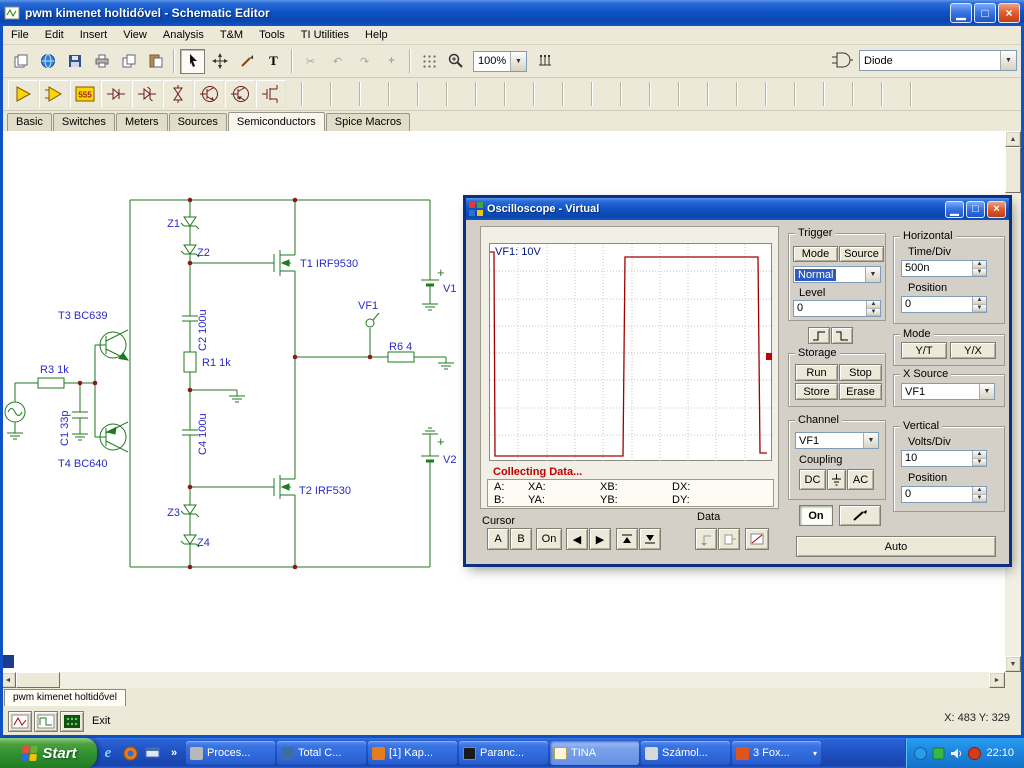 The image size is (1024, 768). I want to click on browser-quicklaunch-icon, so click(130, 753).